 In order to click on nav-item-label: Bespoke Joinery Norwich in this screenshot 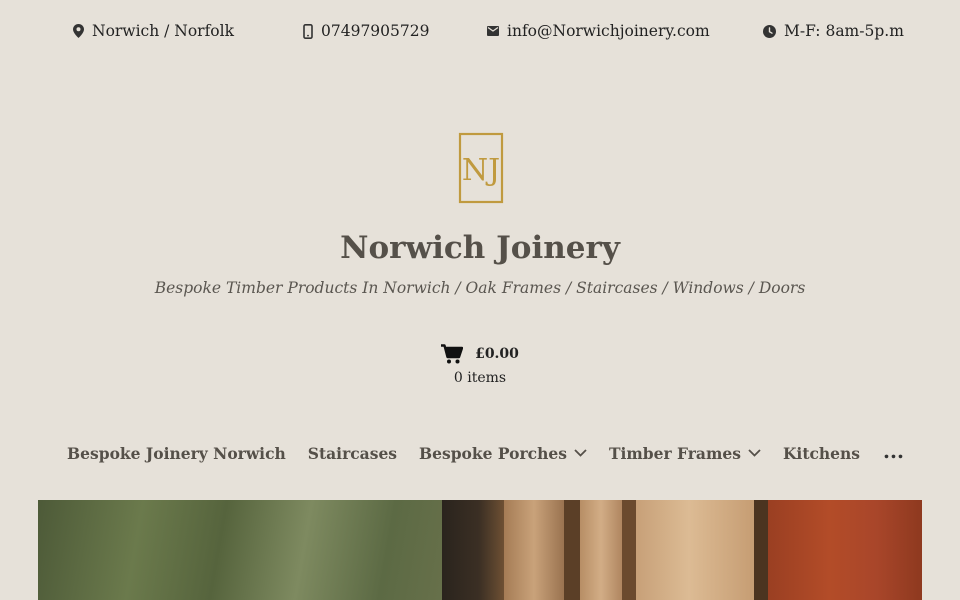, I will do `click(176, 453)`.